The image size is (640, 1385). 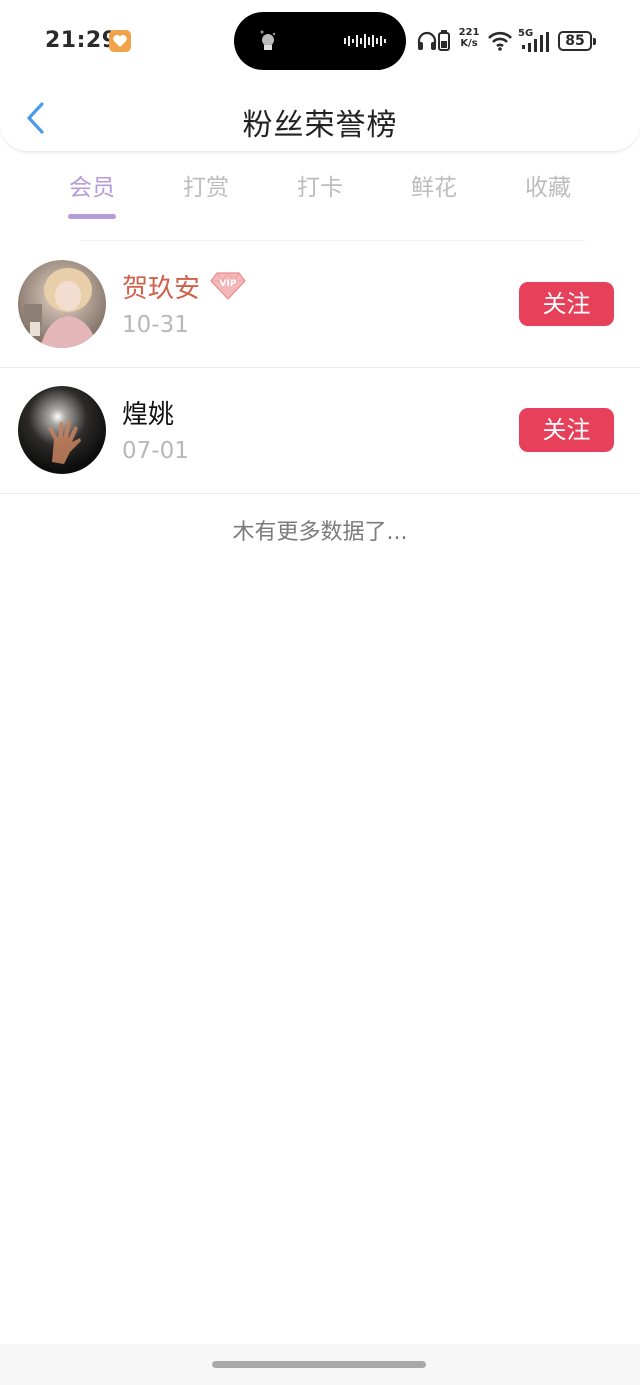 I want to click on fan-name: 煌姚, so click(x=148, y=415).